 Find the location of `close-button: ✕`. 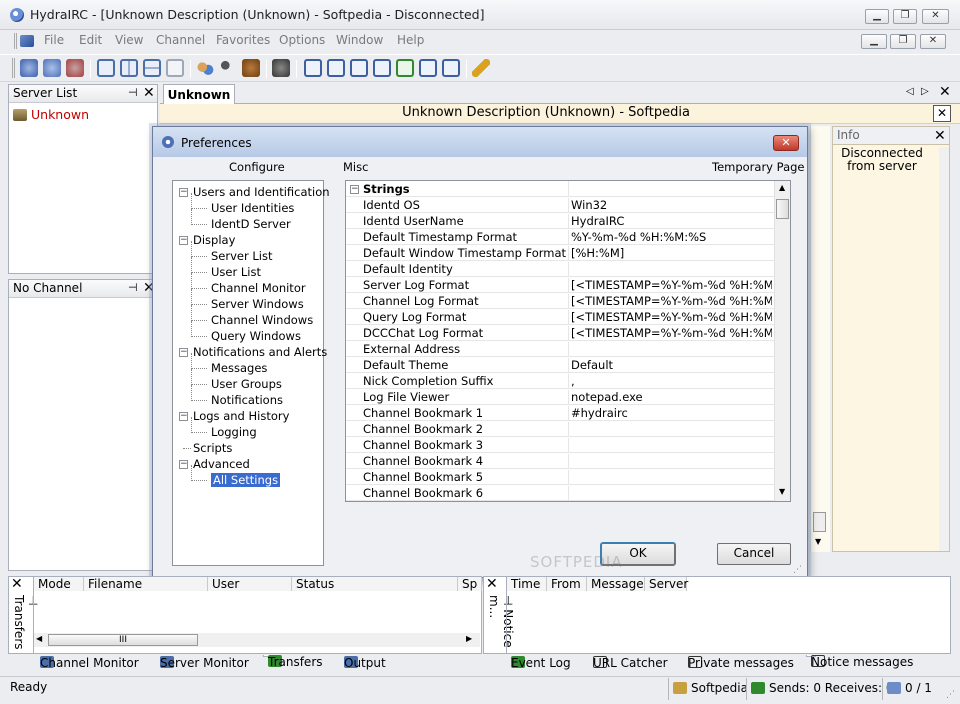

close-button: ✕ is located at coordinates (935, 16).